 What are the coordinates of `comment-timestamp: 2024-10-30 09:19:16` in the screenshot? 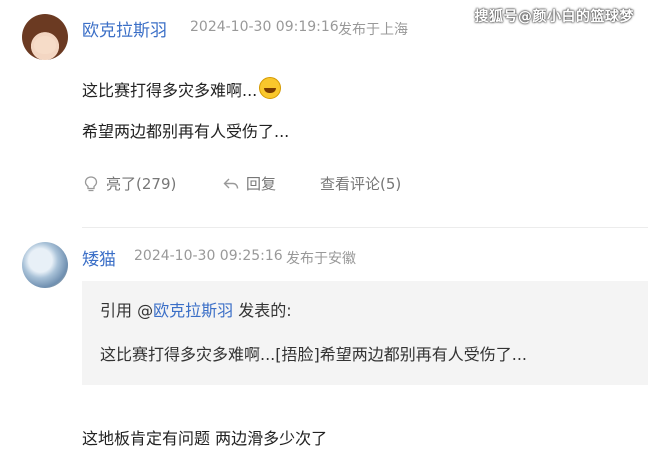 It's located at (264, 27).